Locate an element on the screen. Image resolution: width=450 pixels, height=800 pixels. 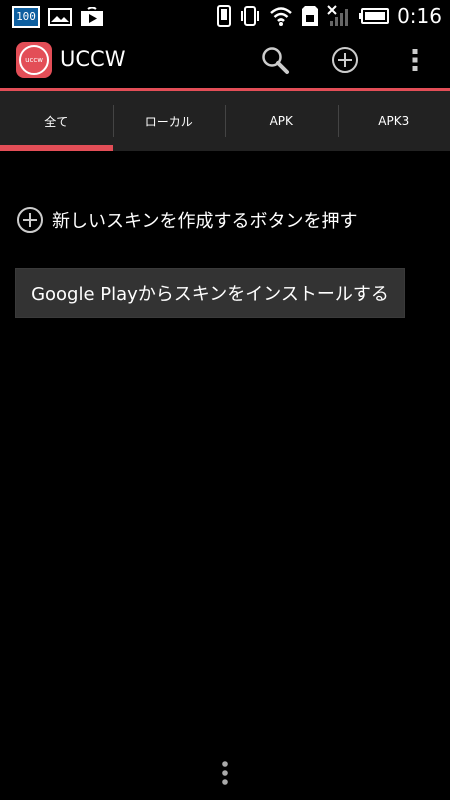
tab-bar: 全て ローカル APK APK3 is located at coordinates (225, 121).